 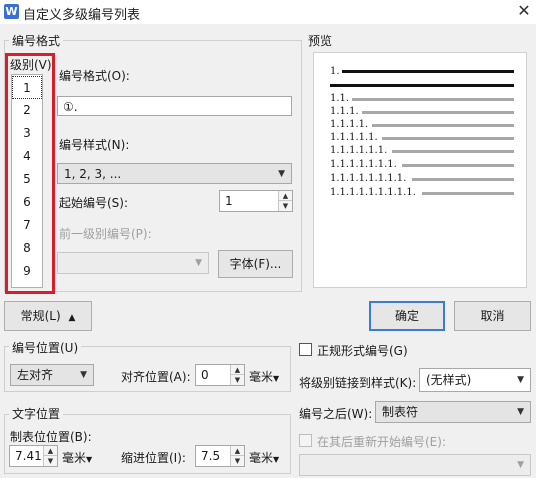 I want to click on preview-row: 1.1.1.1.1.1.1.1.1., so click(x=373, y=192).